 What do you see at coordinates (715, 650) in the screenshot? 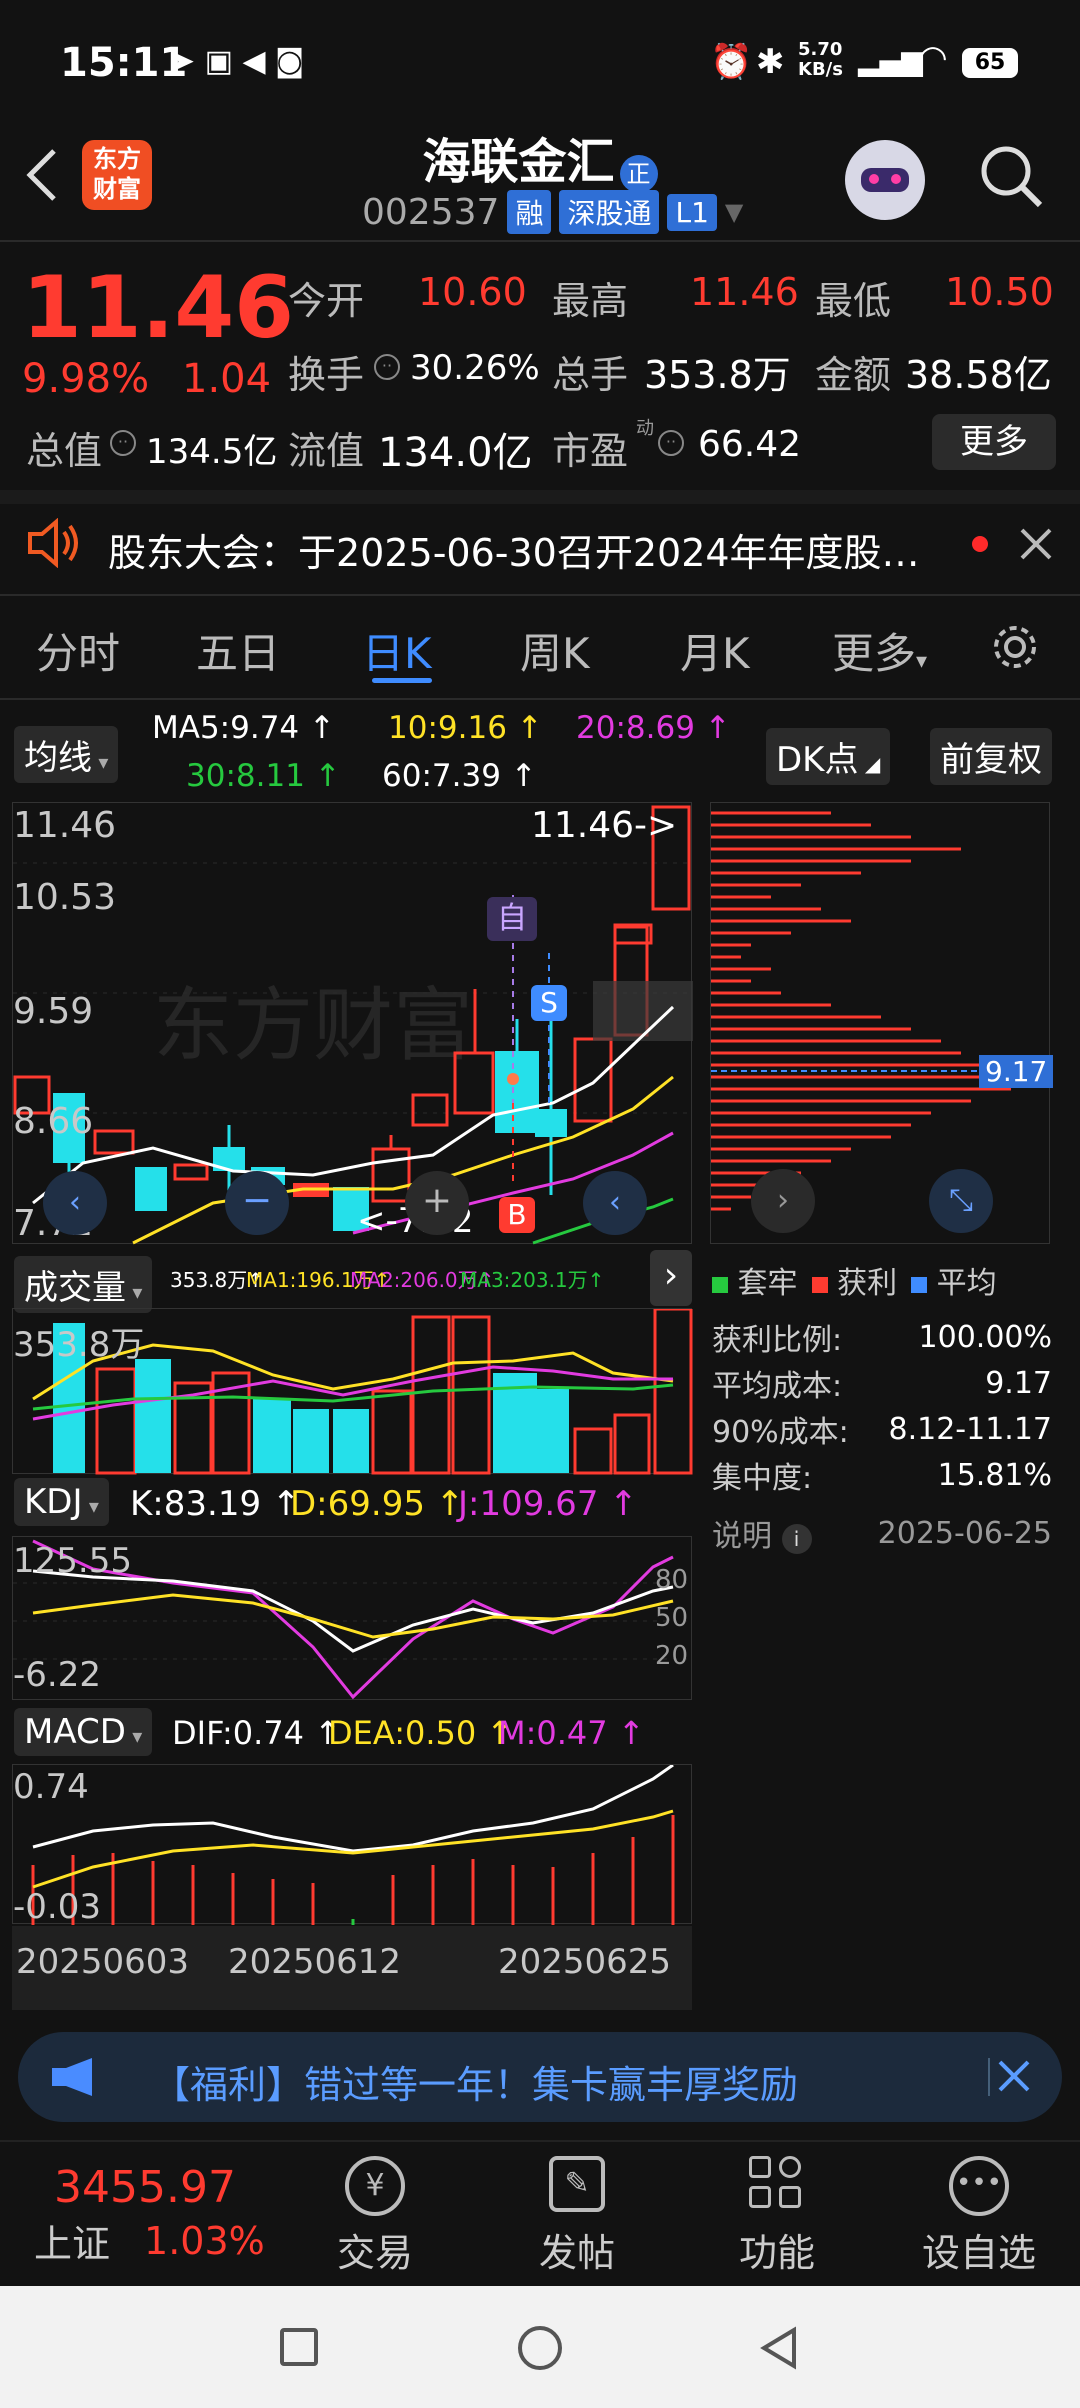
I see `tab-monthly-k: 月K` at bounding box center [715, 650].